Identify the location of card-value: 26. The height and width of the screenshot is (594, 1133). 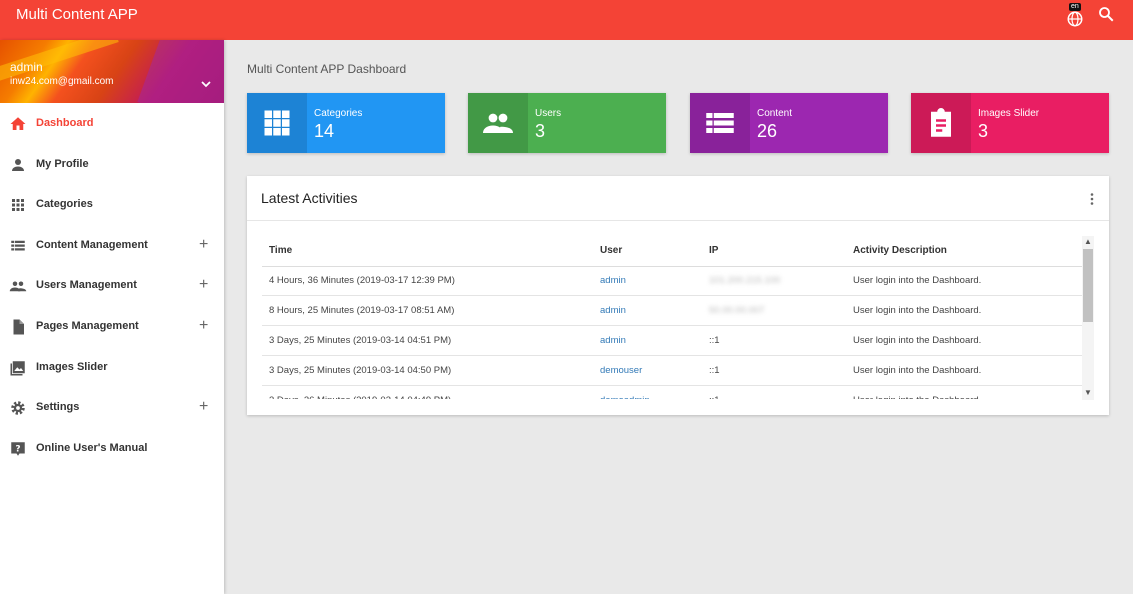
(767, 131).